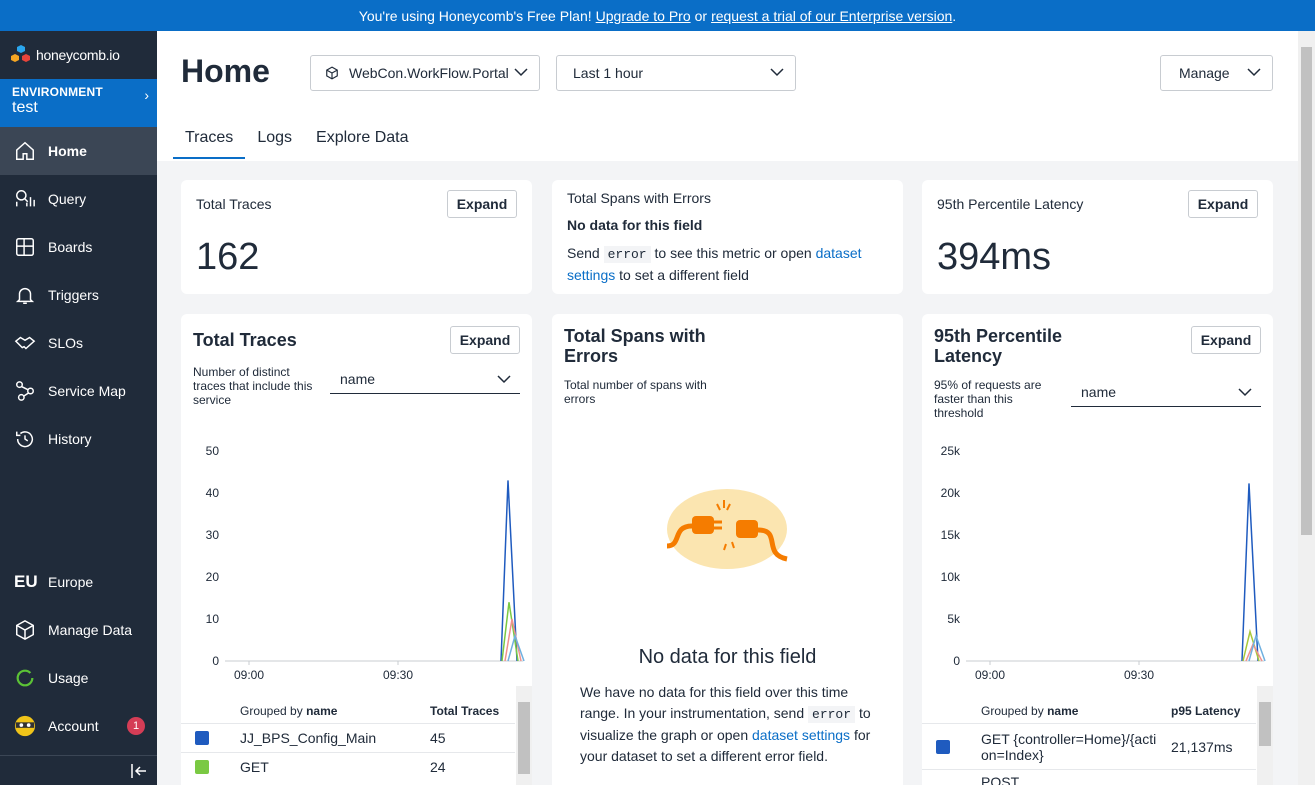 This screenshot has width=1315, height=785. What do you see at coordinates (90, 630) in the screenshot?
I see `sidebar-item-label: Manage Data` at bounding box center [90, 630].